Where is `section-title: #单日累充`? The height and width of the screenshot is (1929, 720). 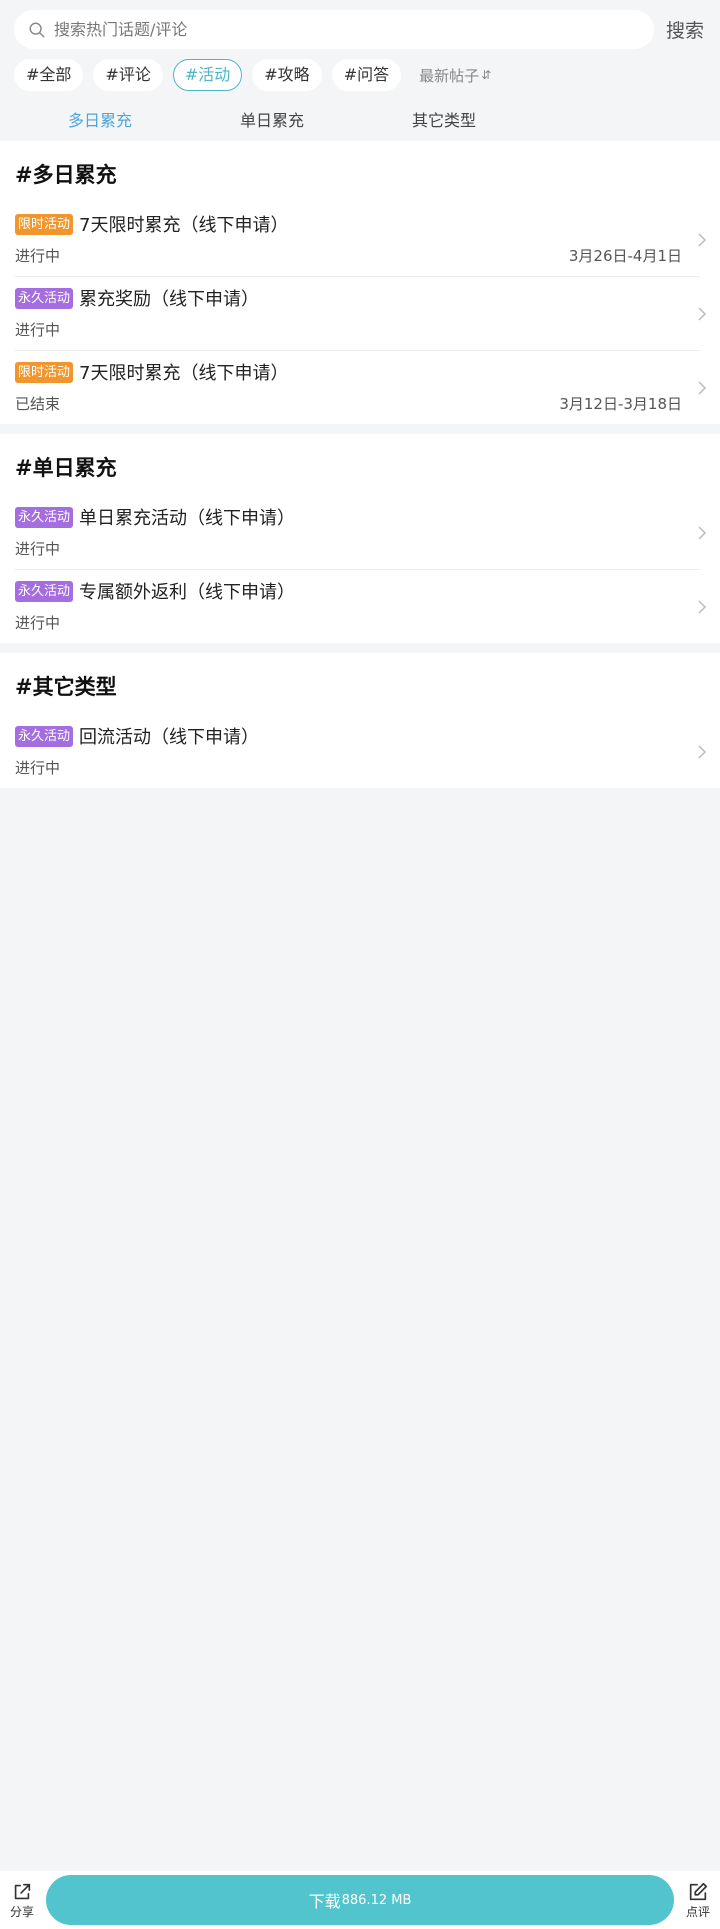
section-title: #单日累充 is located at coordinates (66, 468).